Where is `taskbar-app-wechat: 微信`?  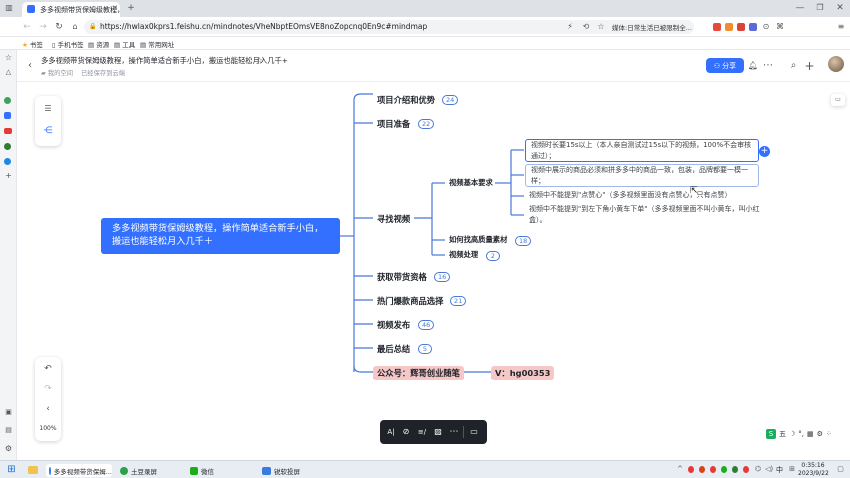
taskbar-app-wechat: 微信 is located at coordinates (202, 470).